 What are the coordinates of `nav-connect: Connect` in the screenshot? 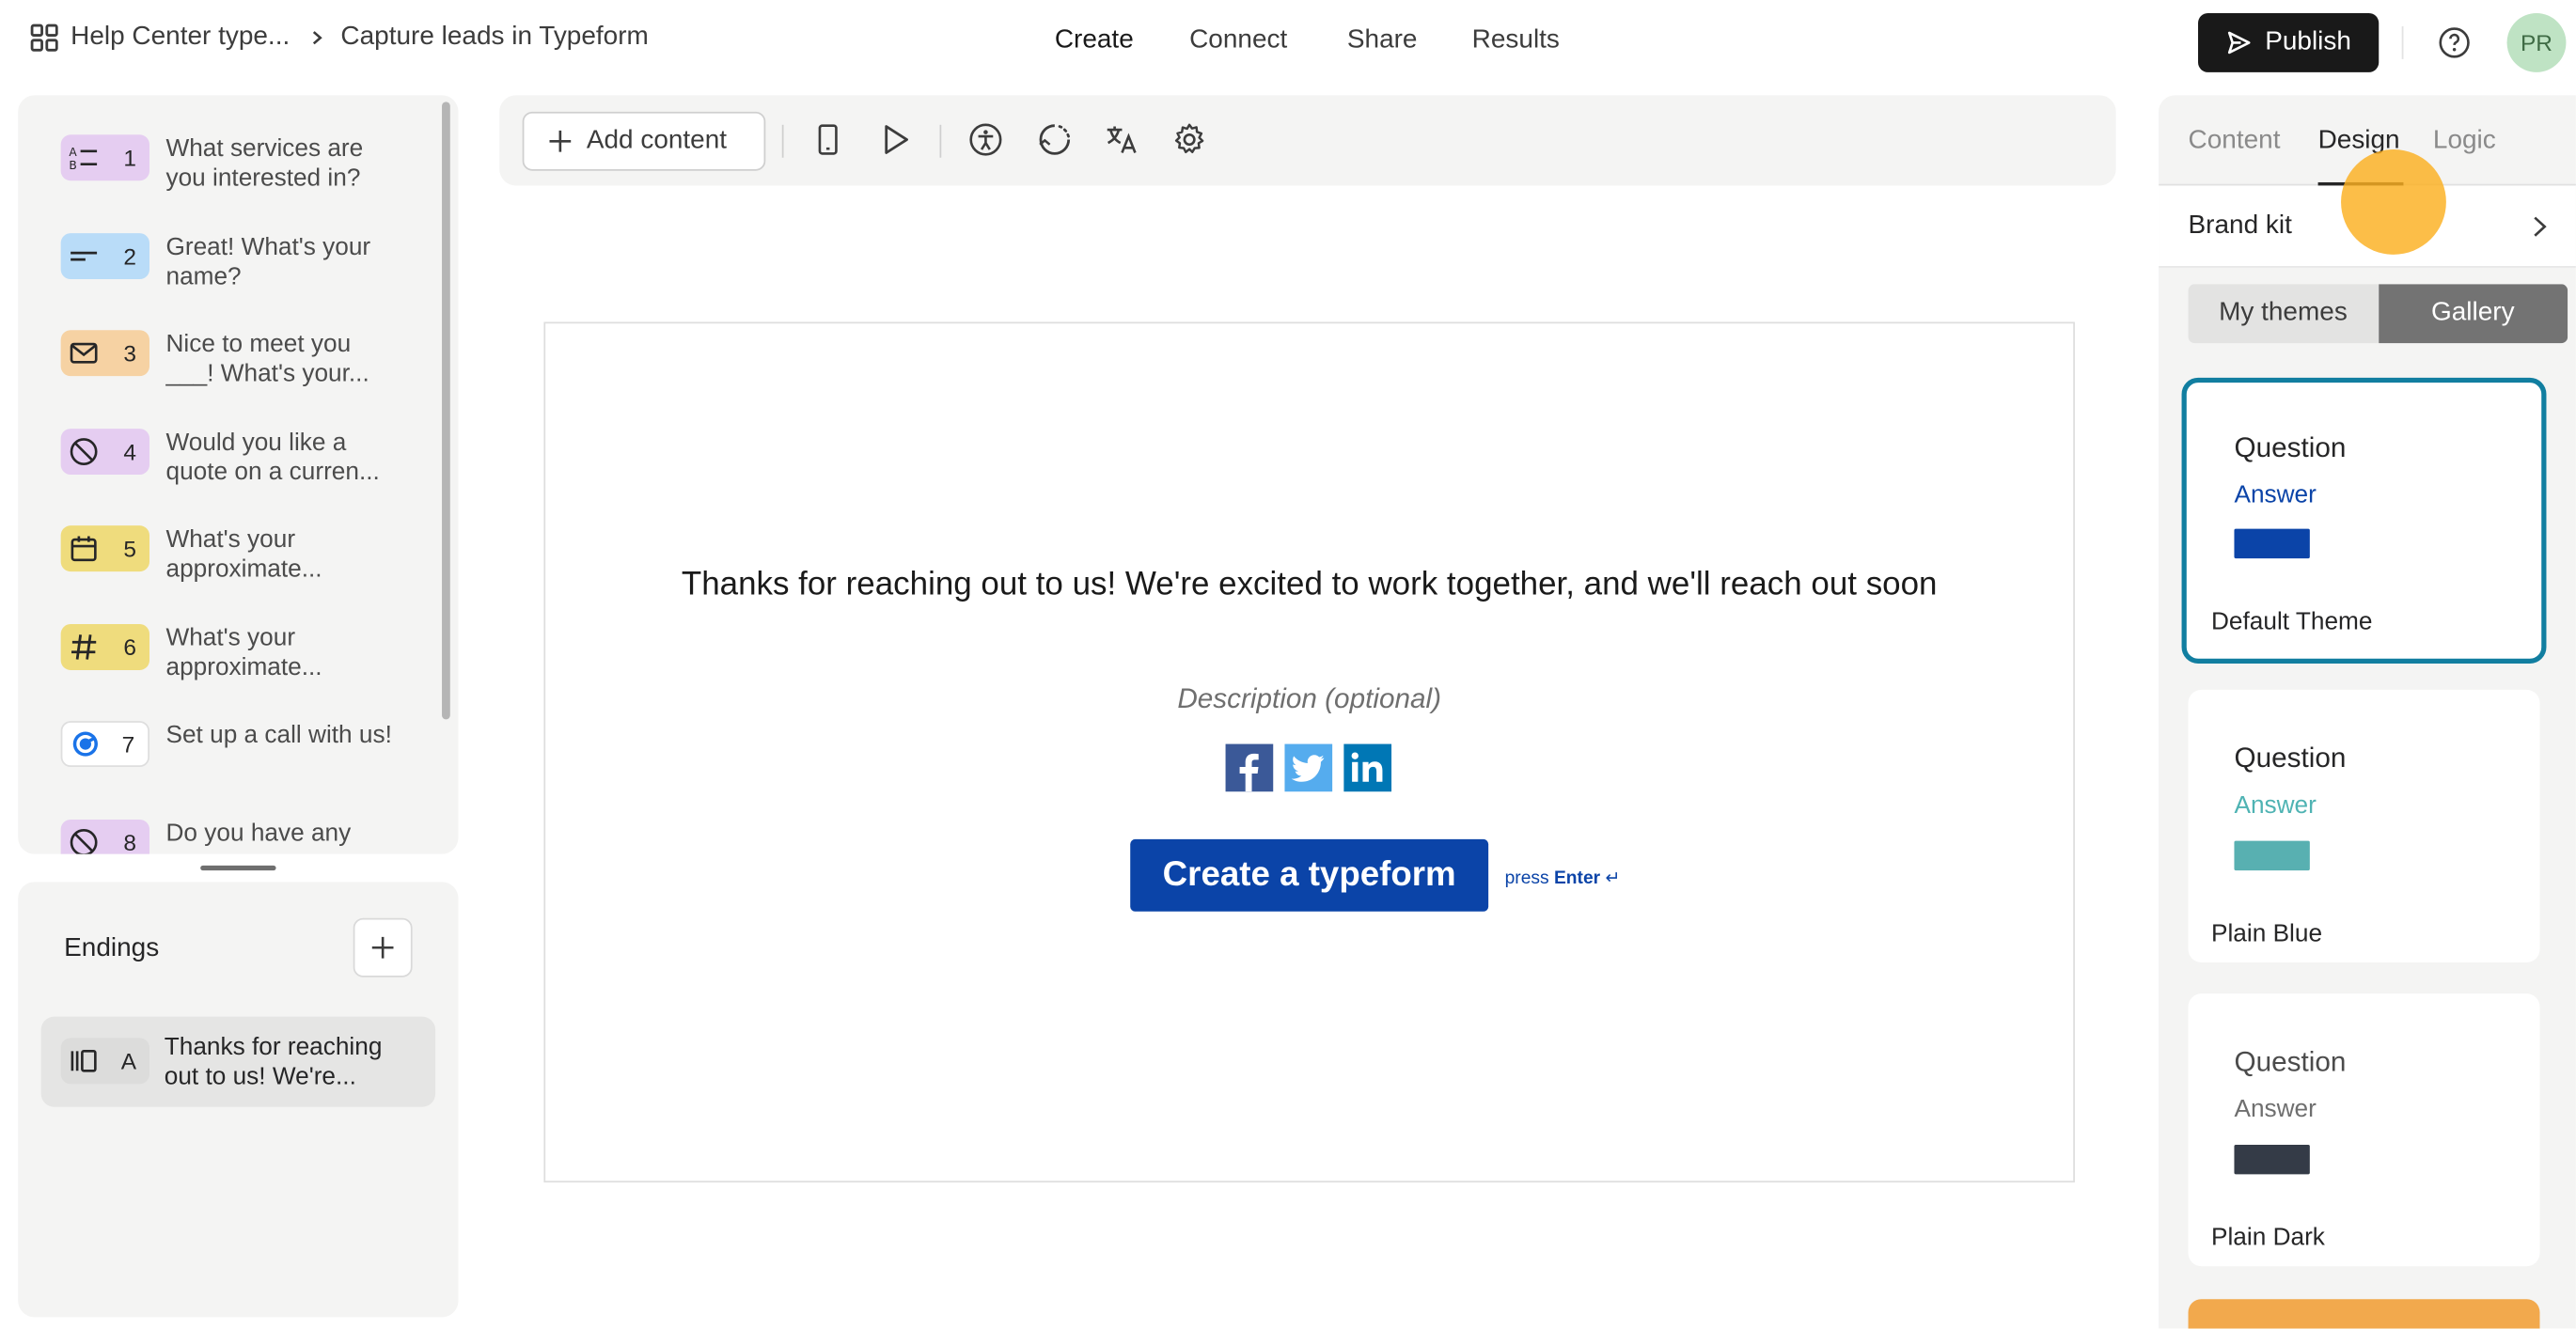 It's located at (1238, 40).